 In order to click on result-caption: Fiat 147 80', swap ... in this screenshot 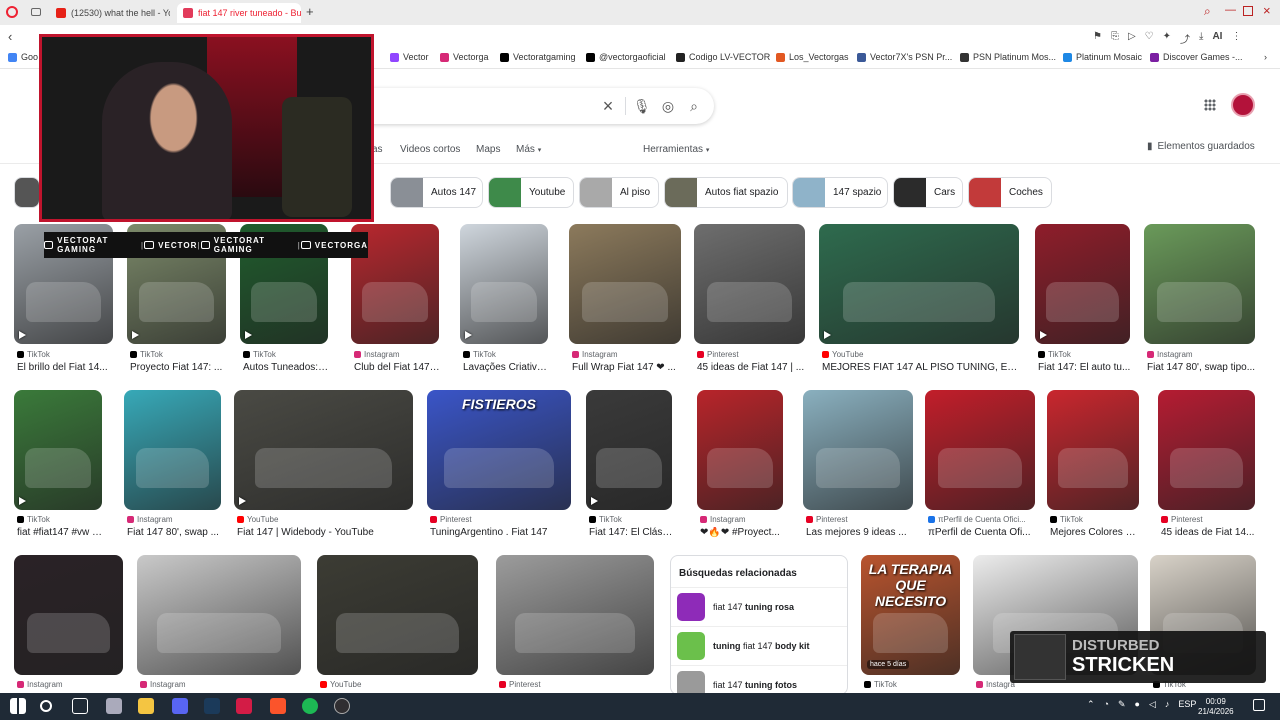, I will do `click(174, 532)`.